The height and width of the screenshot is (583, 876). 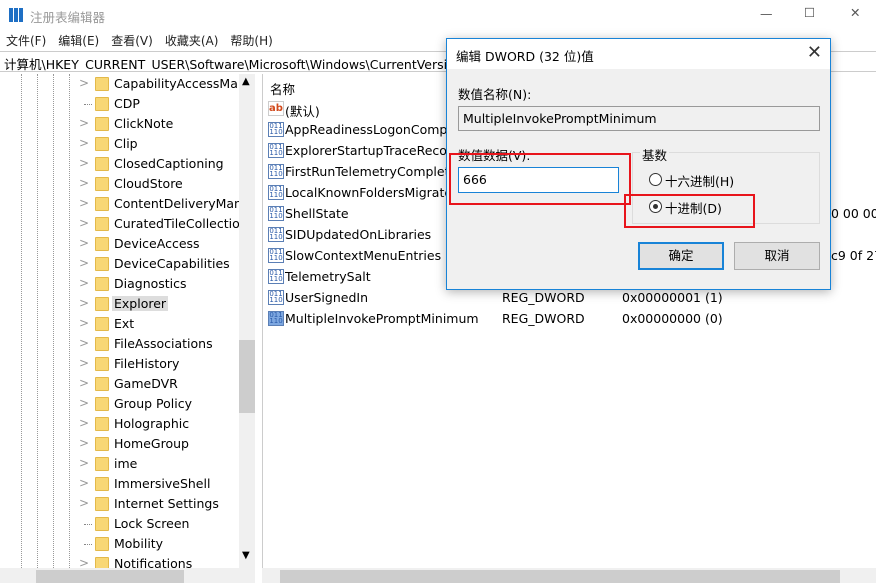 What do you see at coordinates (182, 203) in the screenshot?
I see `tree-item-label: ContentDeliveryMana` at bounding box center [182, 203].